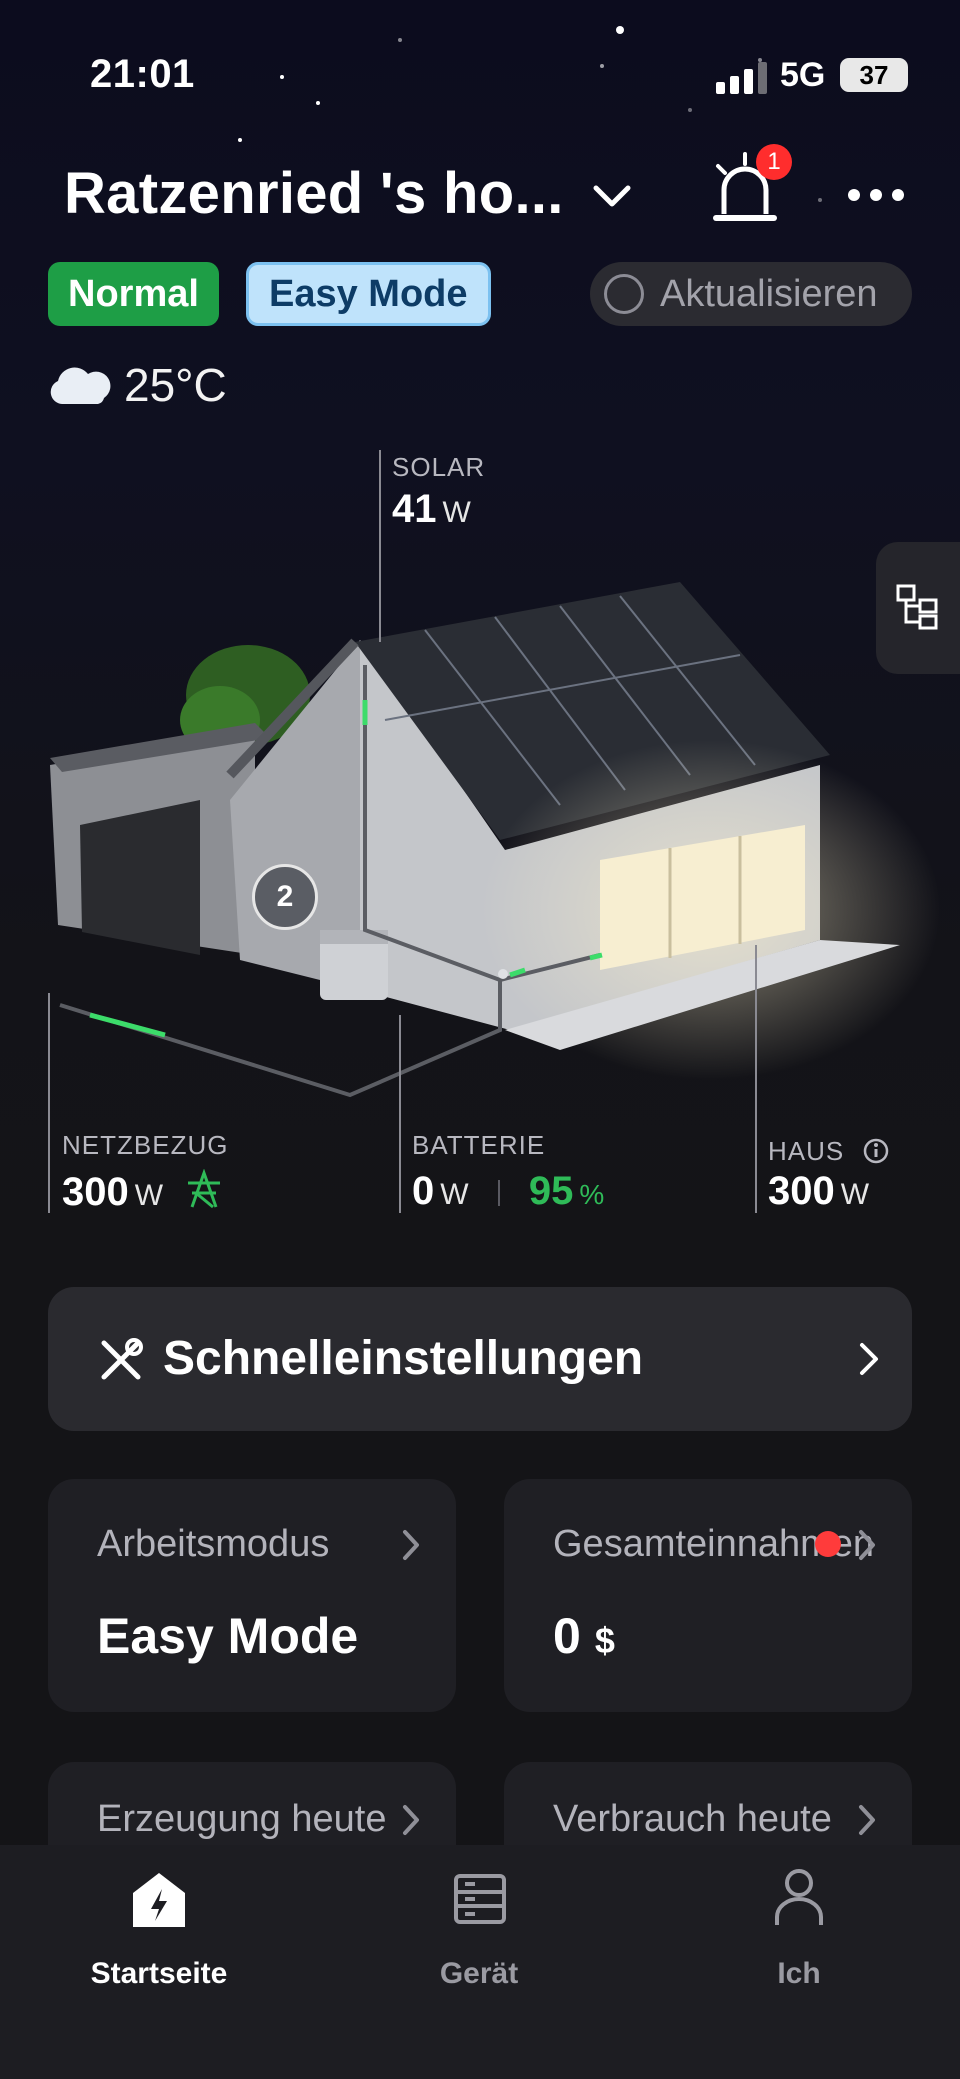 The height and width of the screenshot is (2079, 960). Describe the element at coordinates (204, 1188) in the screenshot. I see `power-tower-icon` at that location.